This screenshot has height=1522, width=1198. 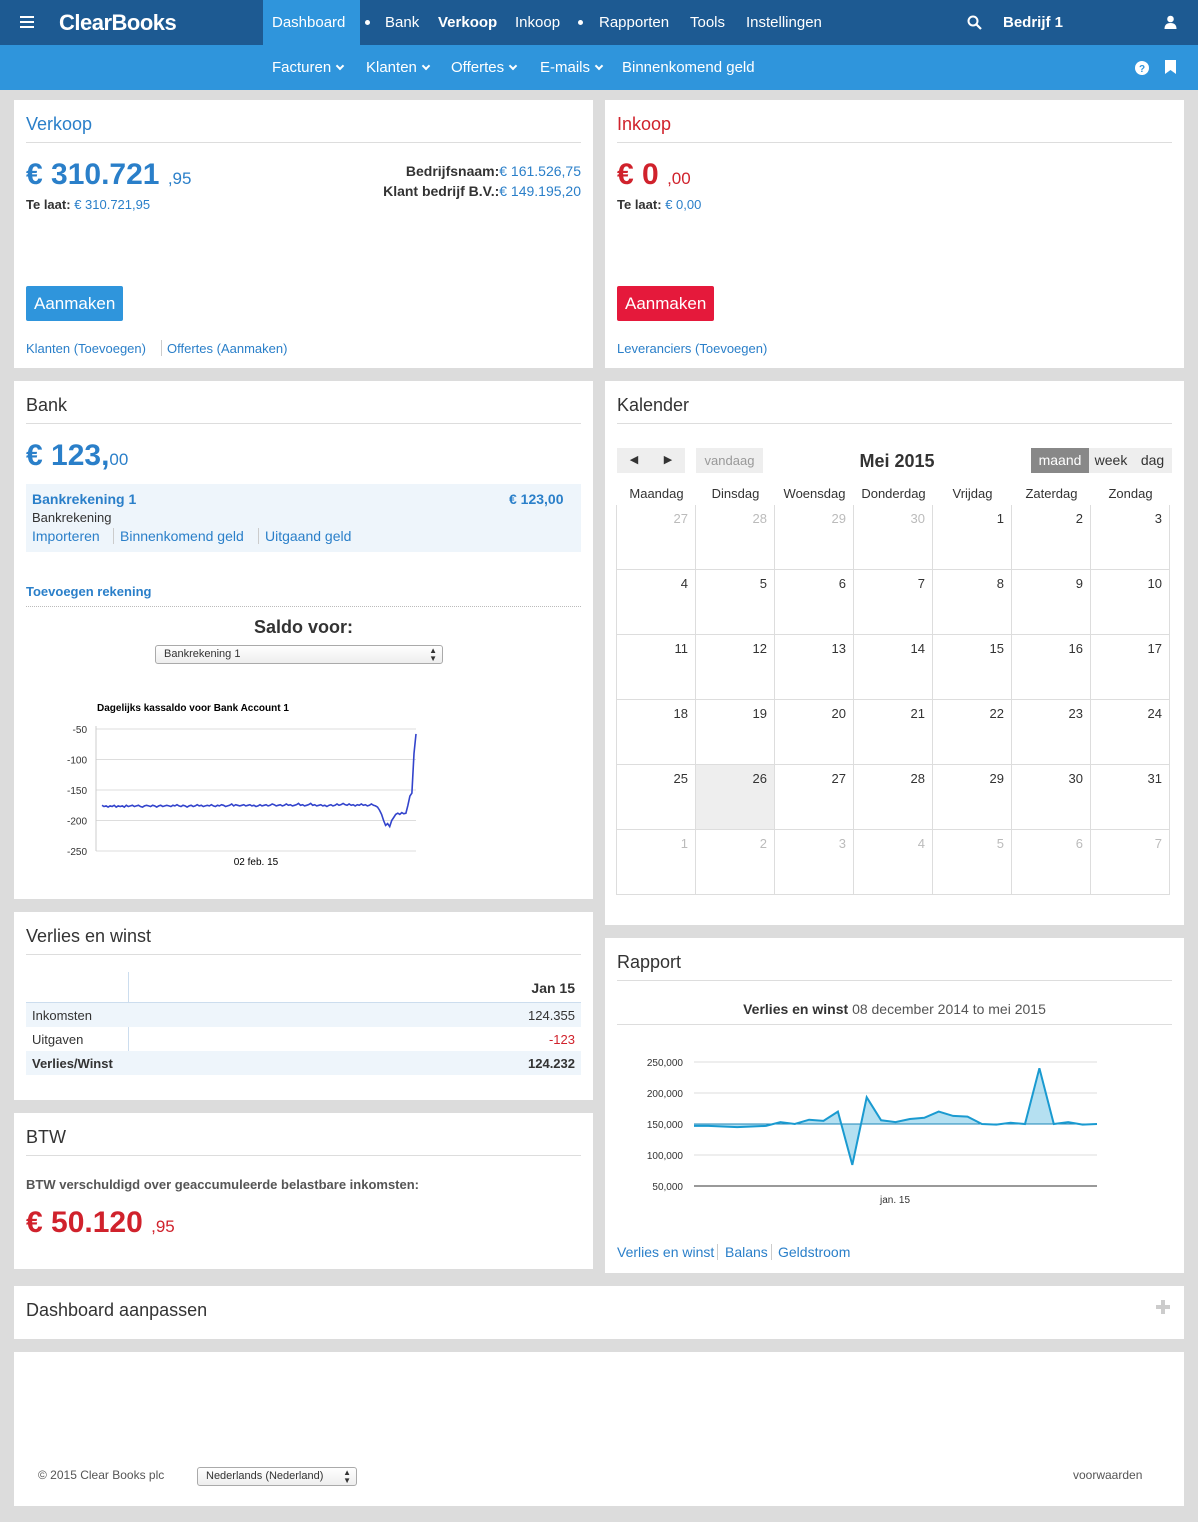 What do you see at coordinates (537, 22) in the screenshot?
I see `nav-item-inkoop: Inkoop` at bounding box center [537, 22].